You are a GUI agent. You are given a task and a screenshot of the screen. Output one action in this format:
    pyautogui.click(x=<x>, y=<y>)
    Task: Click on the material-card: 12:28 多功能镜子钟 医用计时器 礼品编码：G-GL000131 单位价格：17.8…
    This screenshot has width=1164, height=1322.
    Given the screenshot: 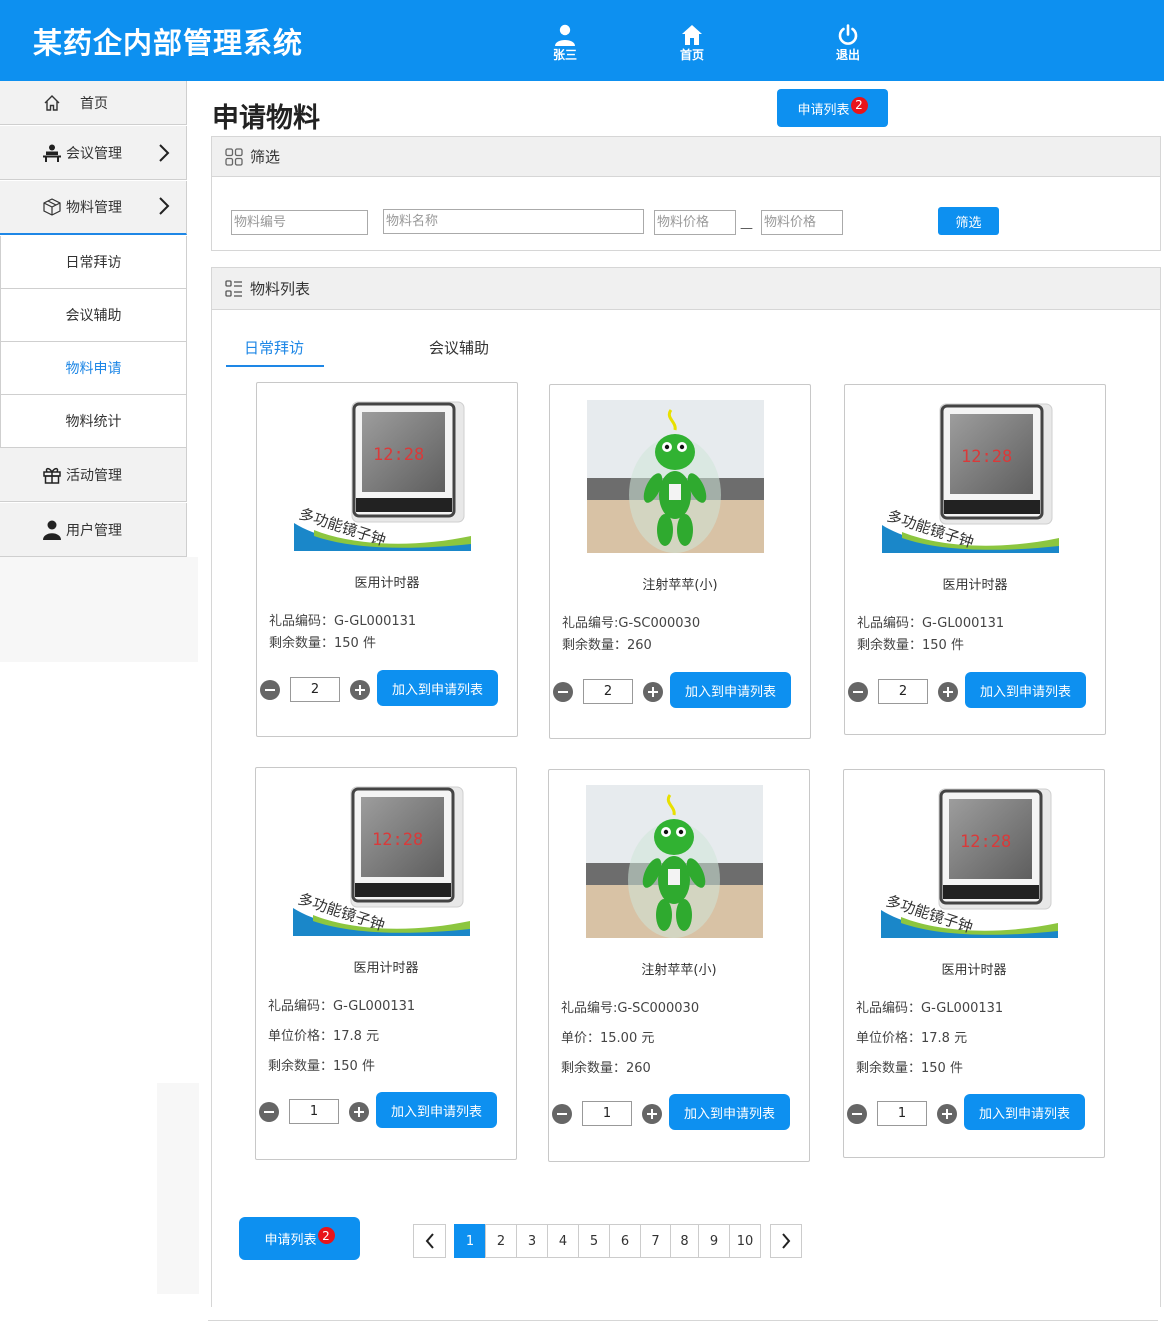 What is the action you would take?
    pyautogui.click(x=974, y=963)
    